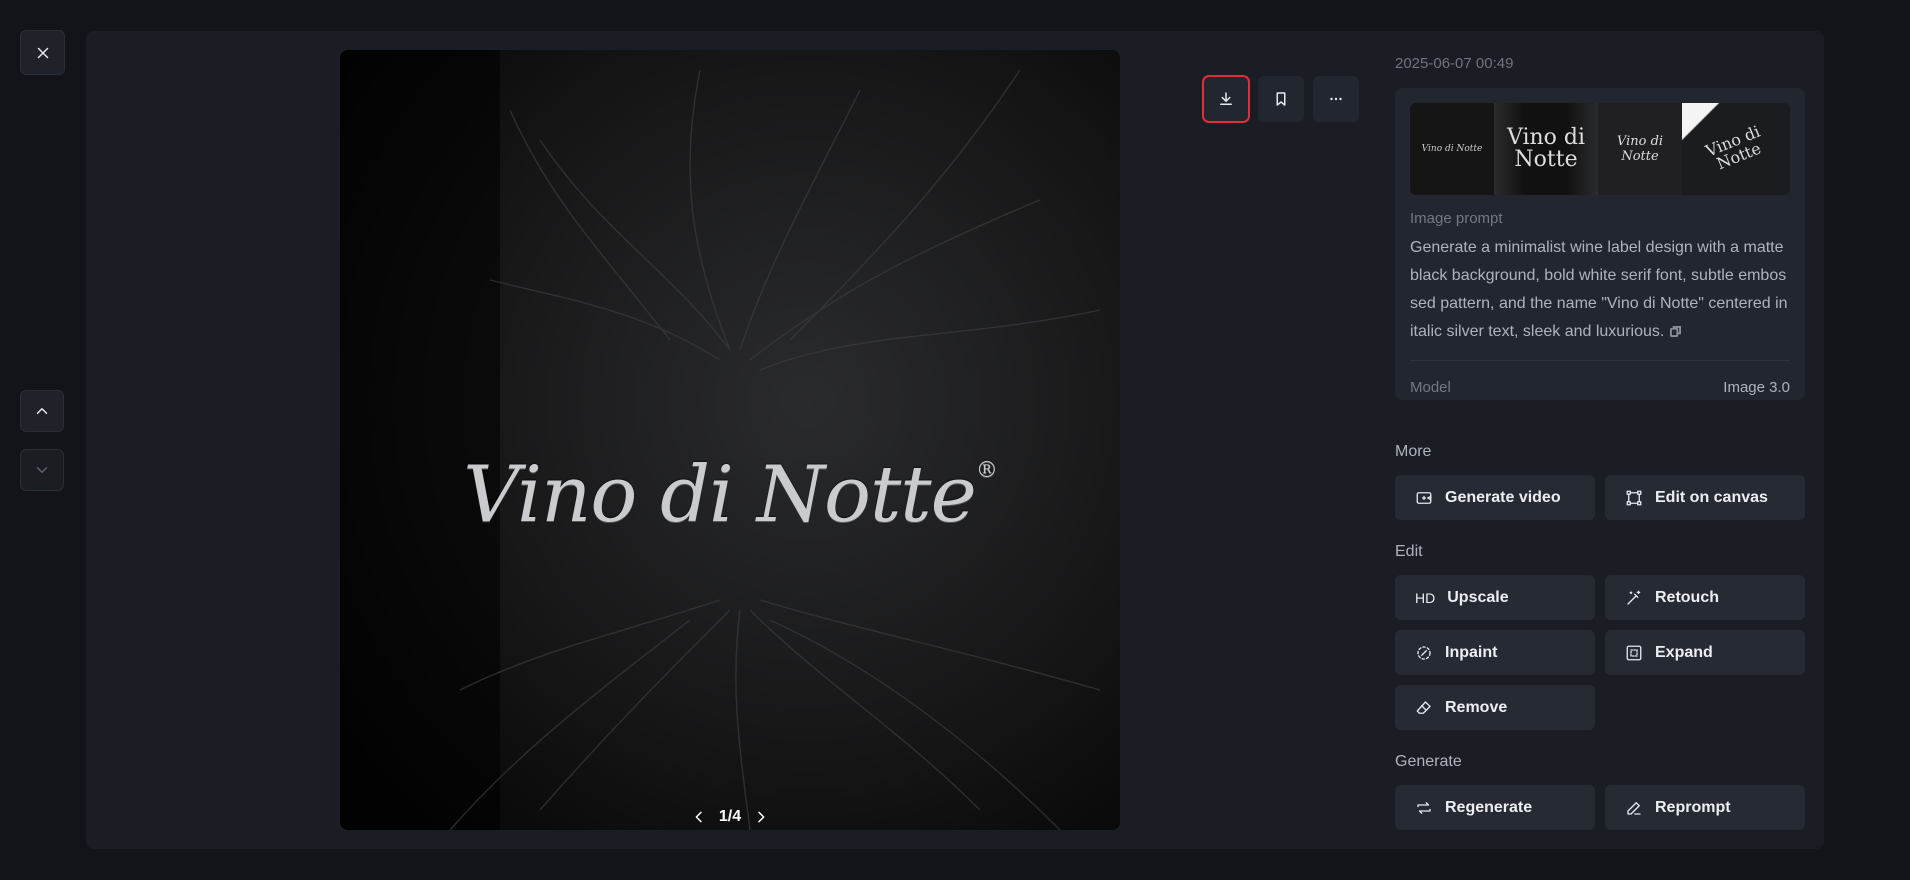 Image resolution: width=1910 pixels, height=880 pixels. Describe the element at coordinates (1705, 497) in the screenshot. I see `edit-on-canvas-button: Edit on canvas` at that location.